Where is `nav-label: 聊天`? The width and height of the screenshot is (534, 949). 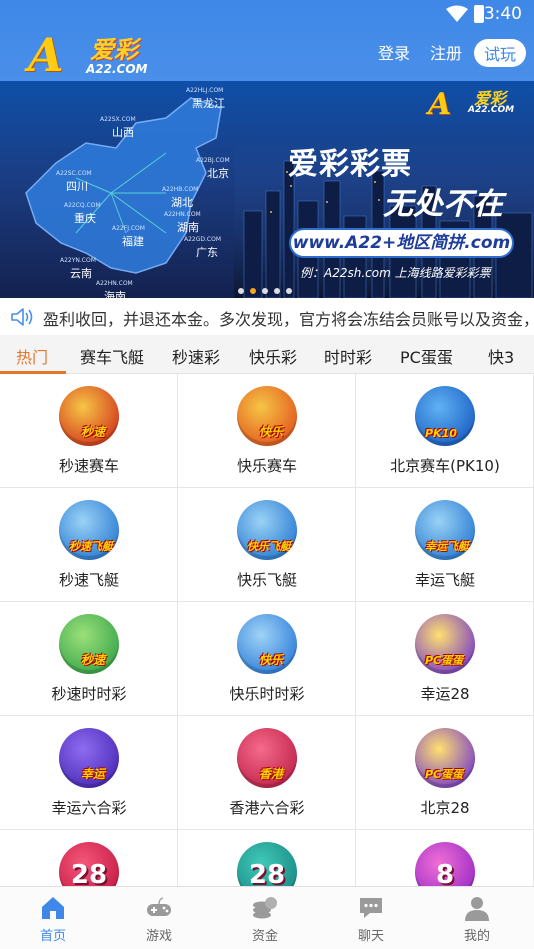
nav-label: 聊天 is located at coordinates (370, 936).